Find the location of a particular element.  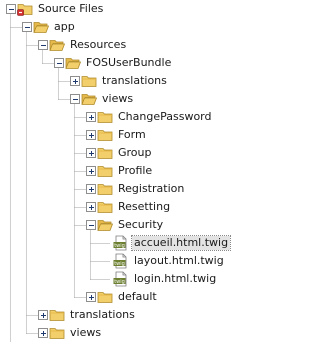

tree-node: Source Files is located at coordinates (139, 9).